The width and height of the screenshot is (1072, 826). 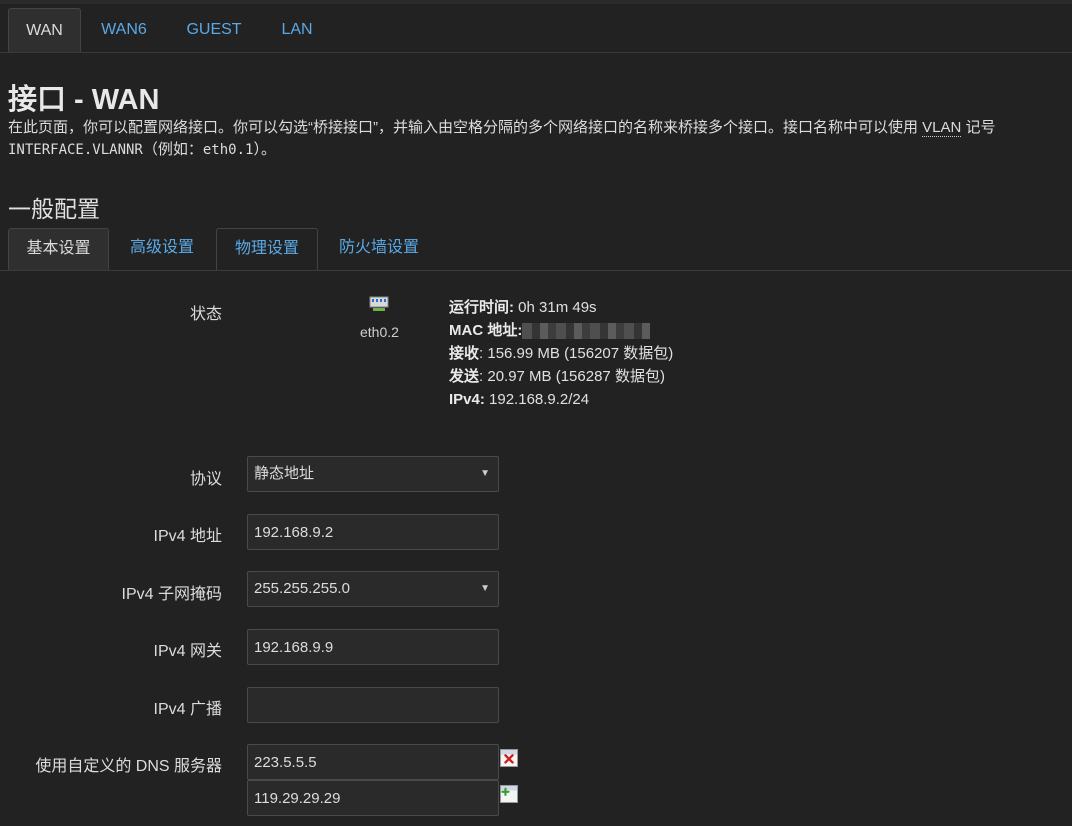 What do you see at coordinates (205, 479) in the screenshot?
I see `protocol-label: 协议` at bounding box center [205, 479].